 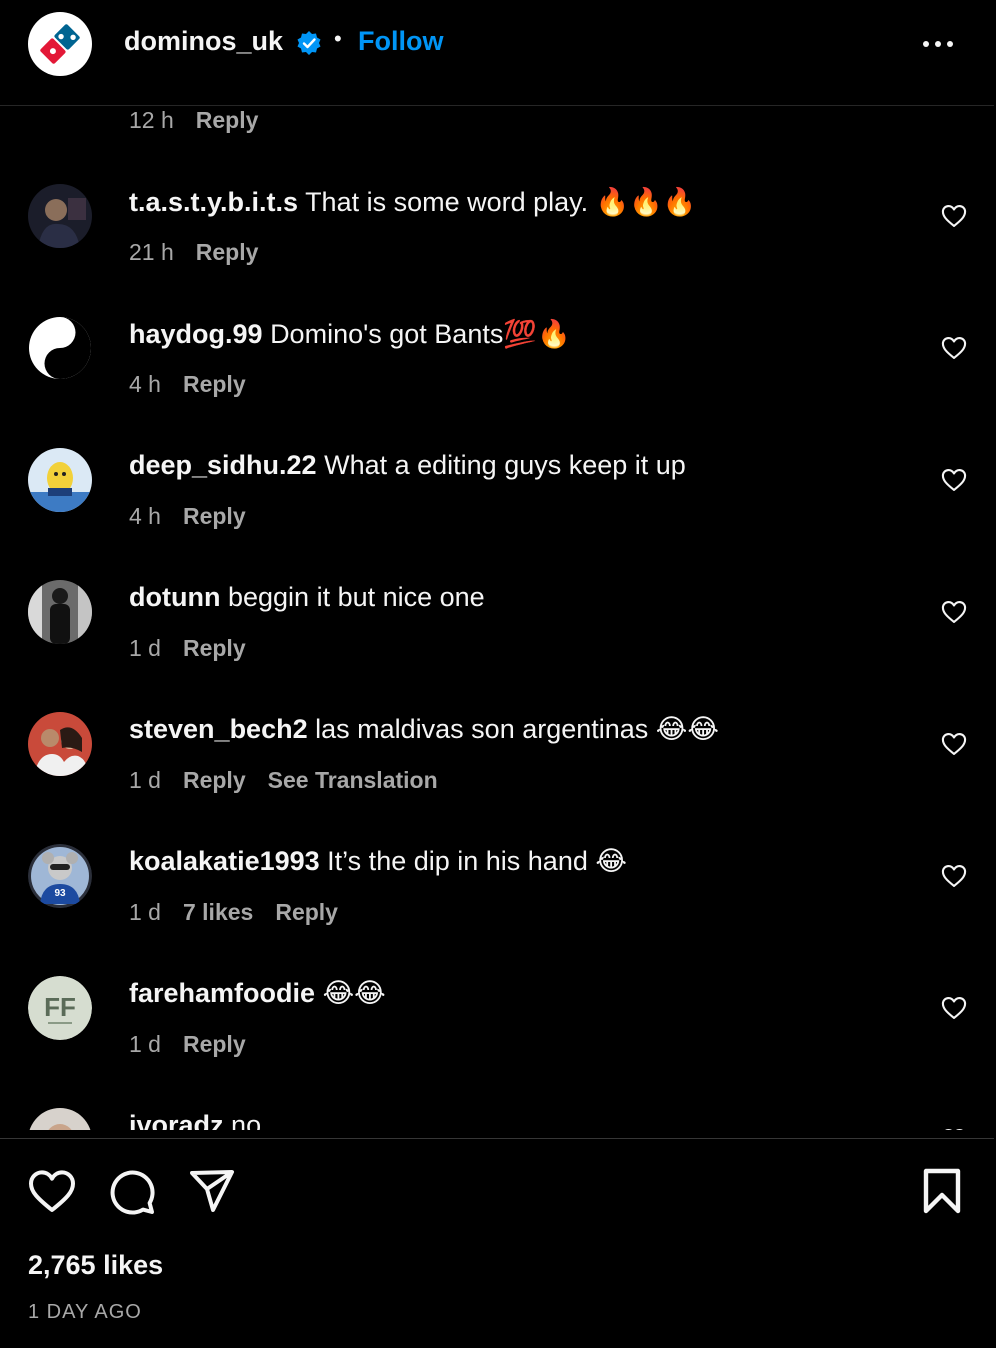 I want to click on avatar-initials: FF, so click(x=60, y=1007).